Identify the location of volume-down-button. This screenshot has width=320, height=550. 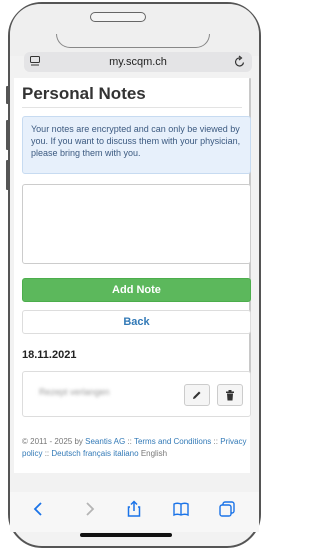
(7, 175).